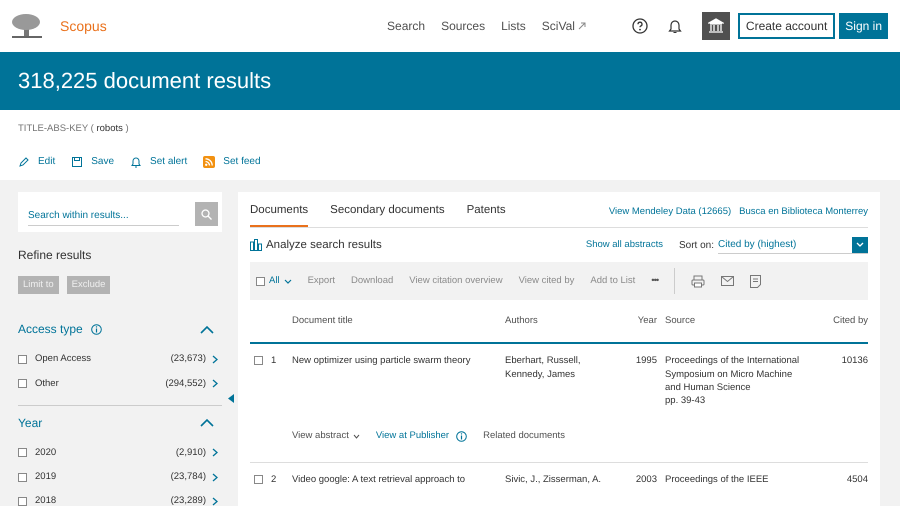  I want to click on cited-by-cell: 4504, so click(857, 479).